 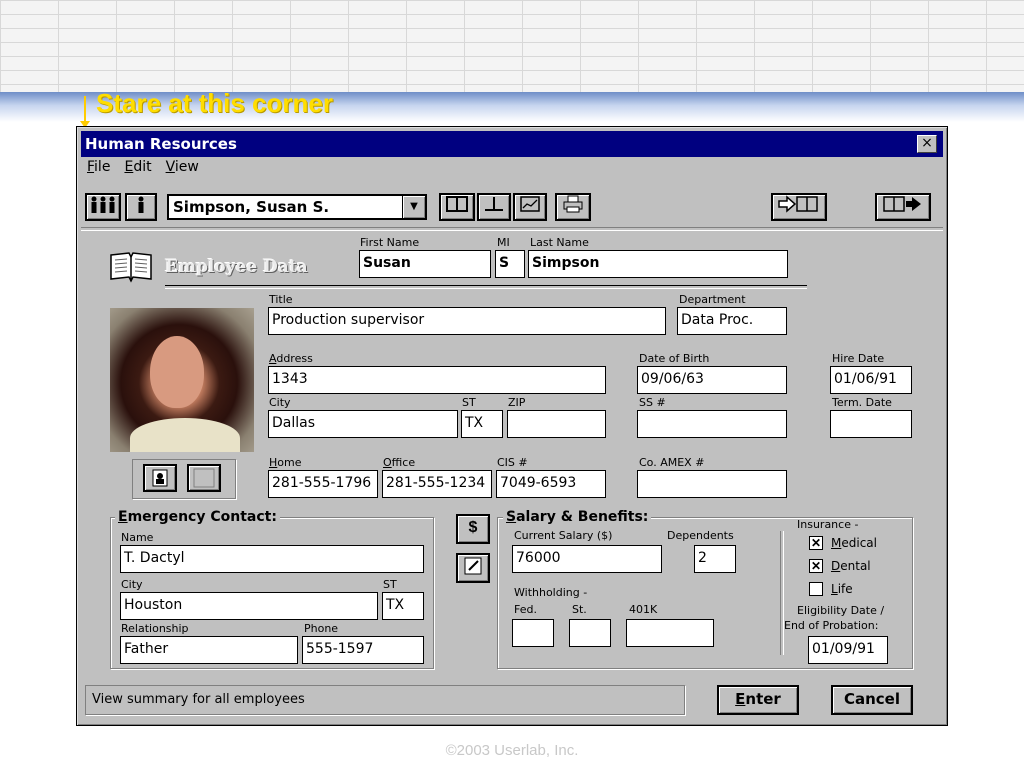 I want to click on cis-field: 7049-6593, so click(x=551, y=484).